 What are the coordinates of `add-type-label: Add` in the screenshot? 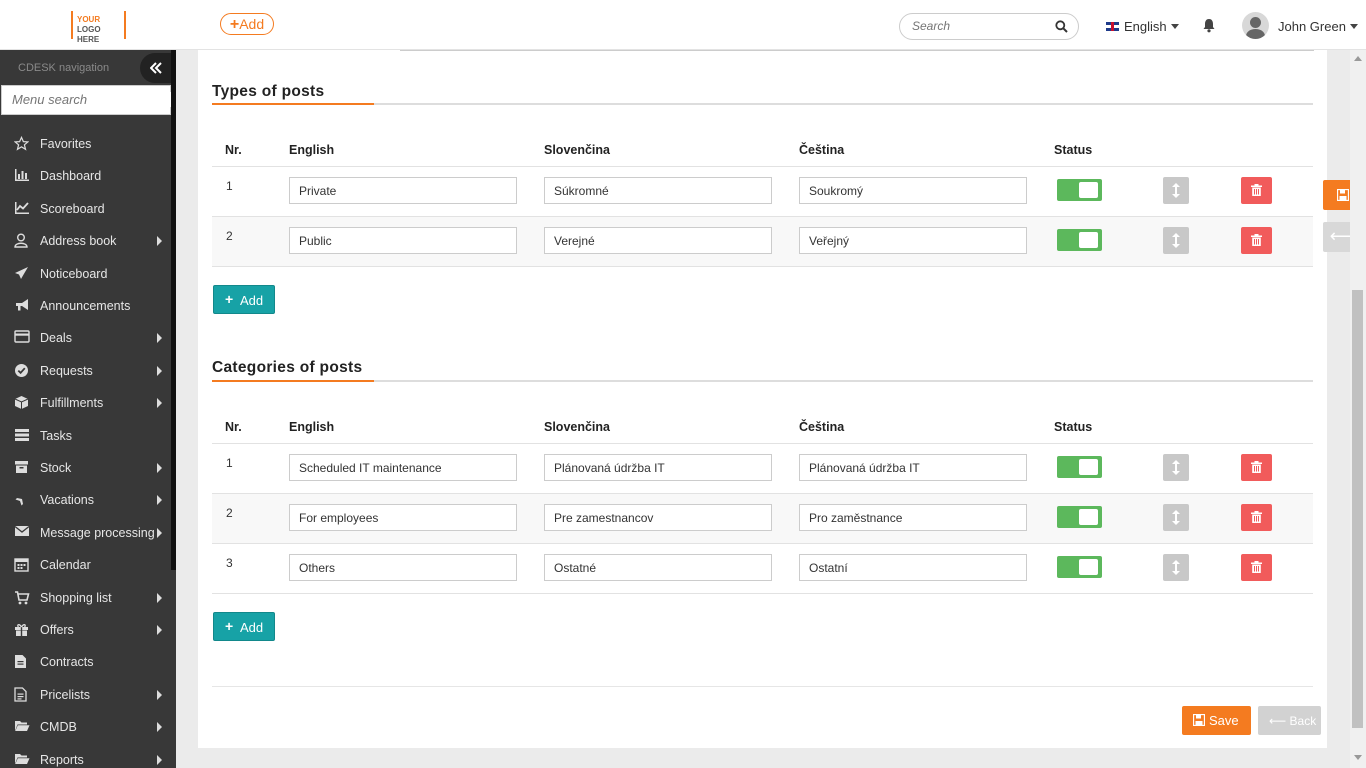 It's located at (252, 300).